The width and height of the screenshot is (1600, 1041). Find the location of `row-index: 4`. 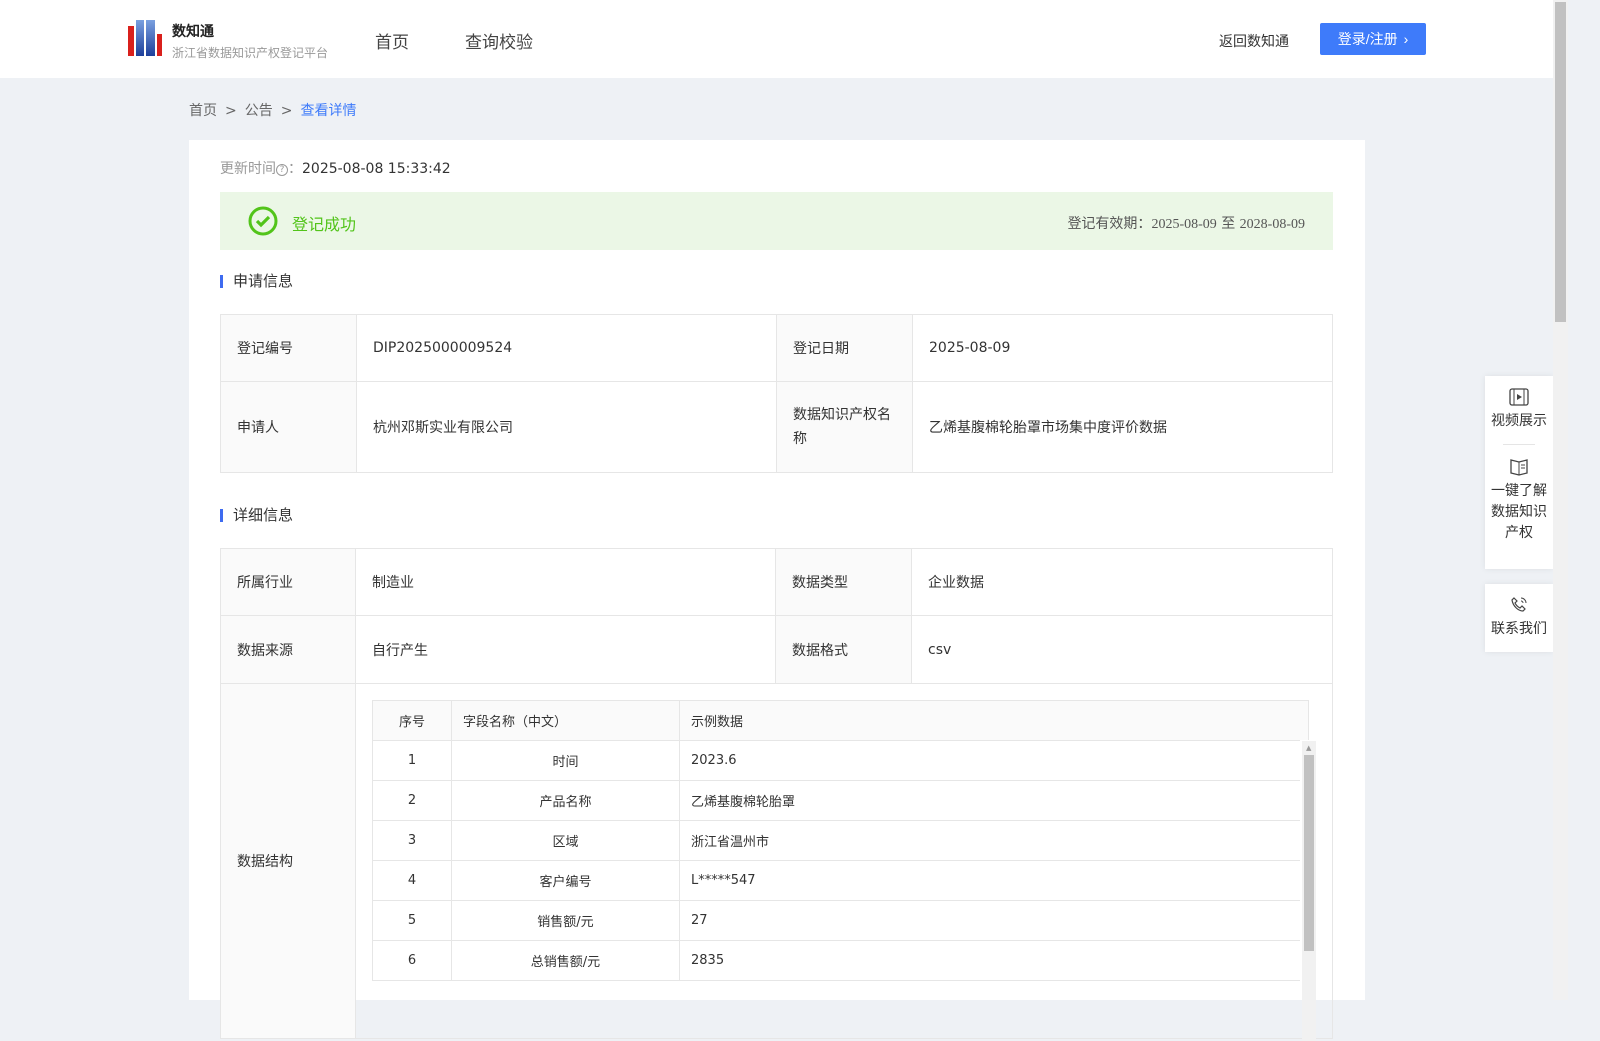

row-index: 4 is located at coordinates (412, 880).